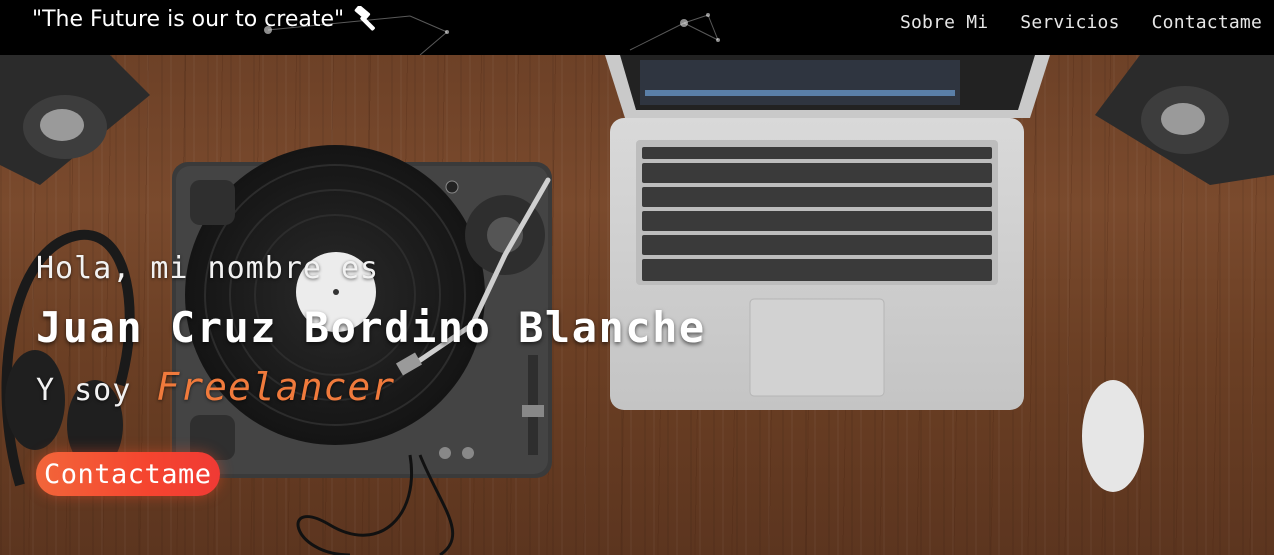 This screenshot has height=555, width=1274. I want to click on brand-text: "The Future is our to create", so click(188, 19).